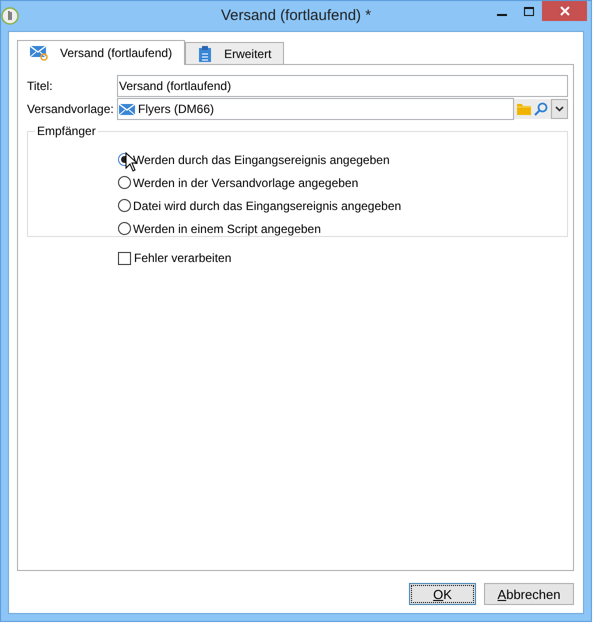  I want to click on caret-icon, so click(559, 109).